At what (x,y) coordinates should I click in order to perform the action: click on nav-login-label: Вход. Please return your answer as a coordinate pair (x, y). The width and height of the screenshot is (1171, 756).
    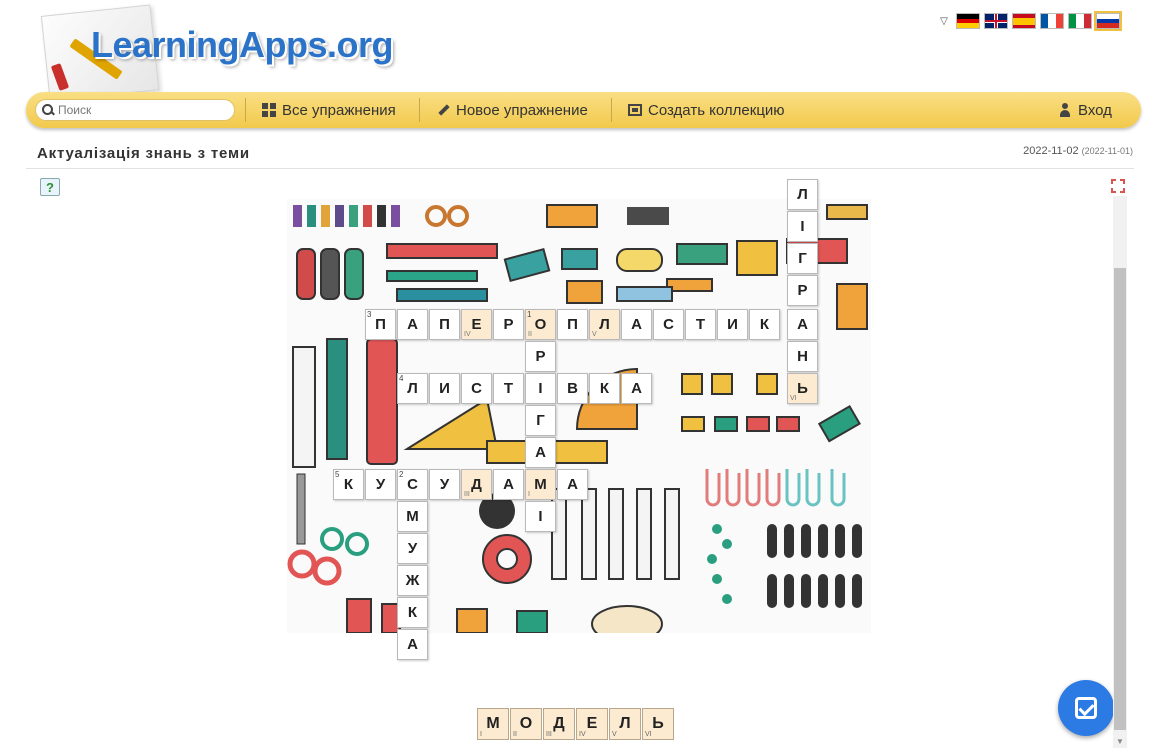
    Looking at the image, I should click on (1095, 110).